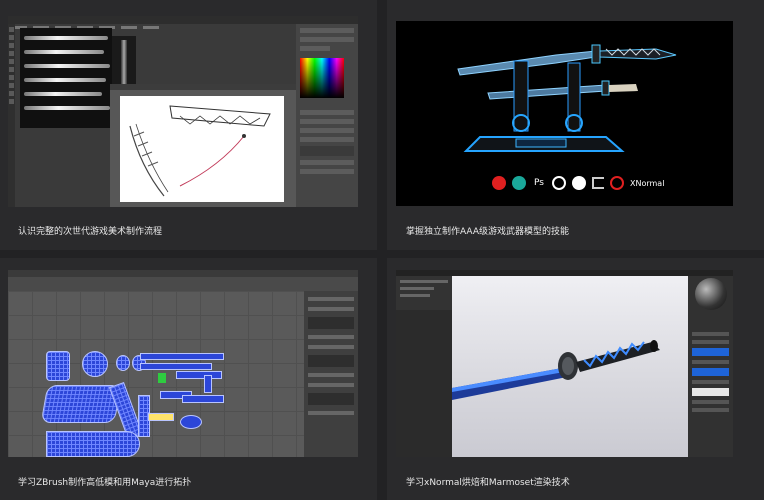 The width and height of the screenshot is (764, 500). Describe the element at coordinates (556, 370) in the screenshot. I see `rendered-katana` at that location.